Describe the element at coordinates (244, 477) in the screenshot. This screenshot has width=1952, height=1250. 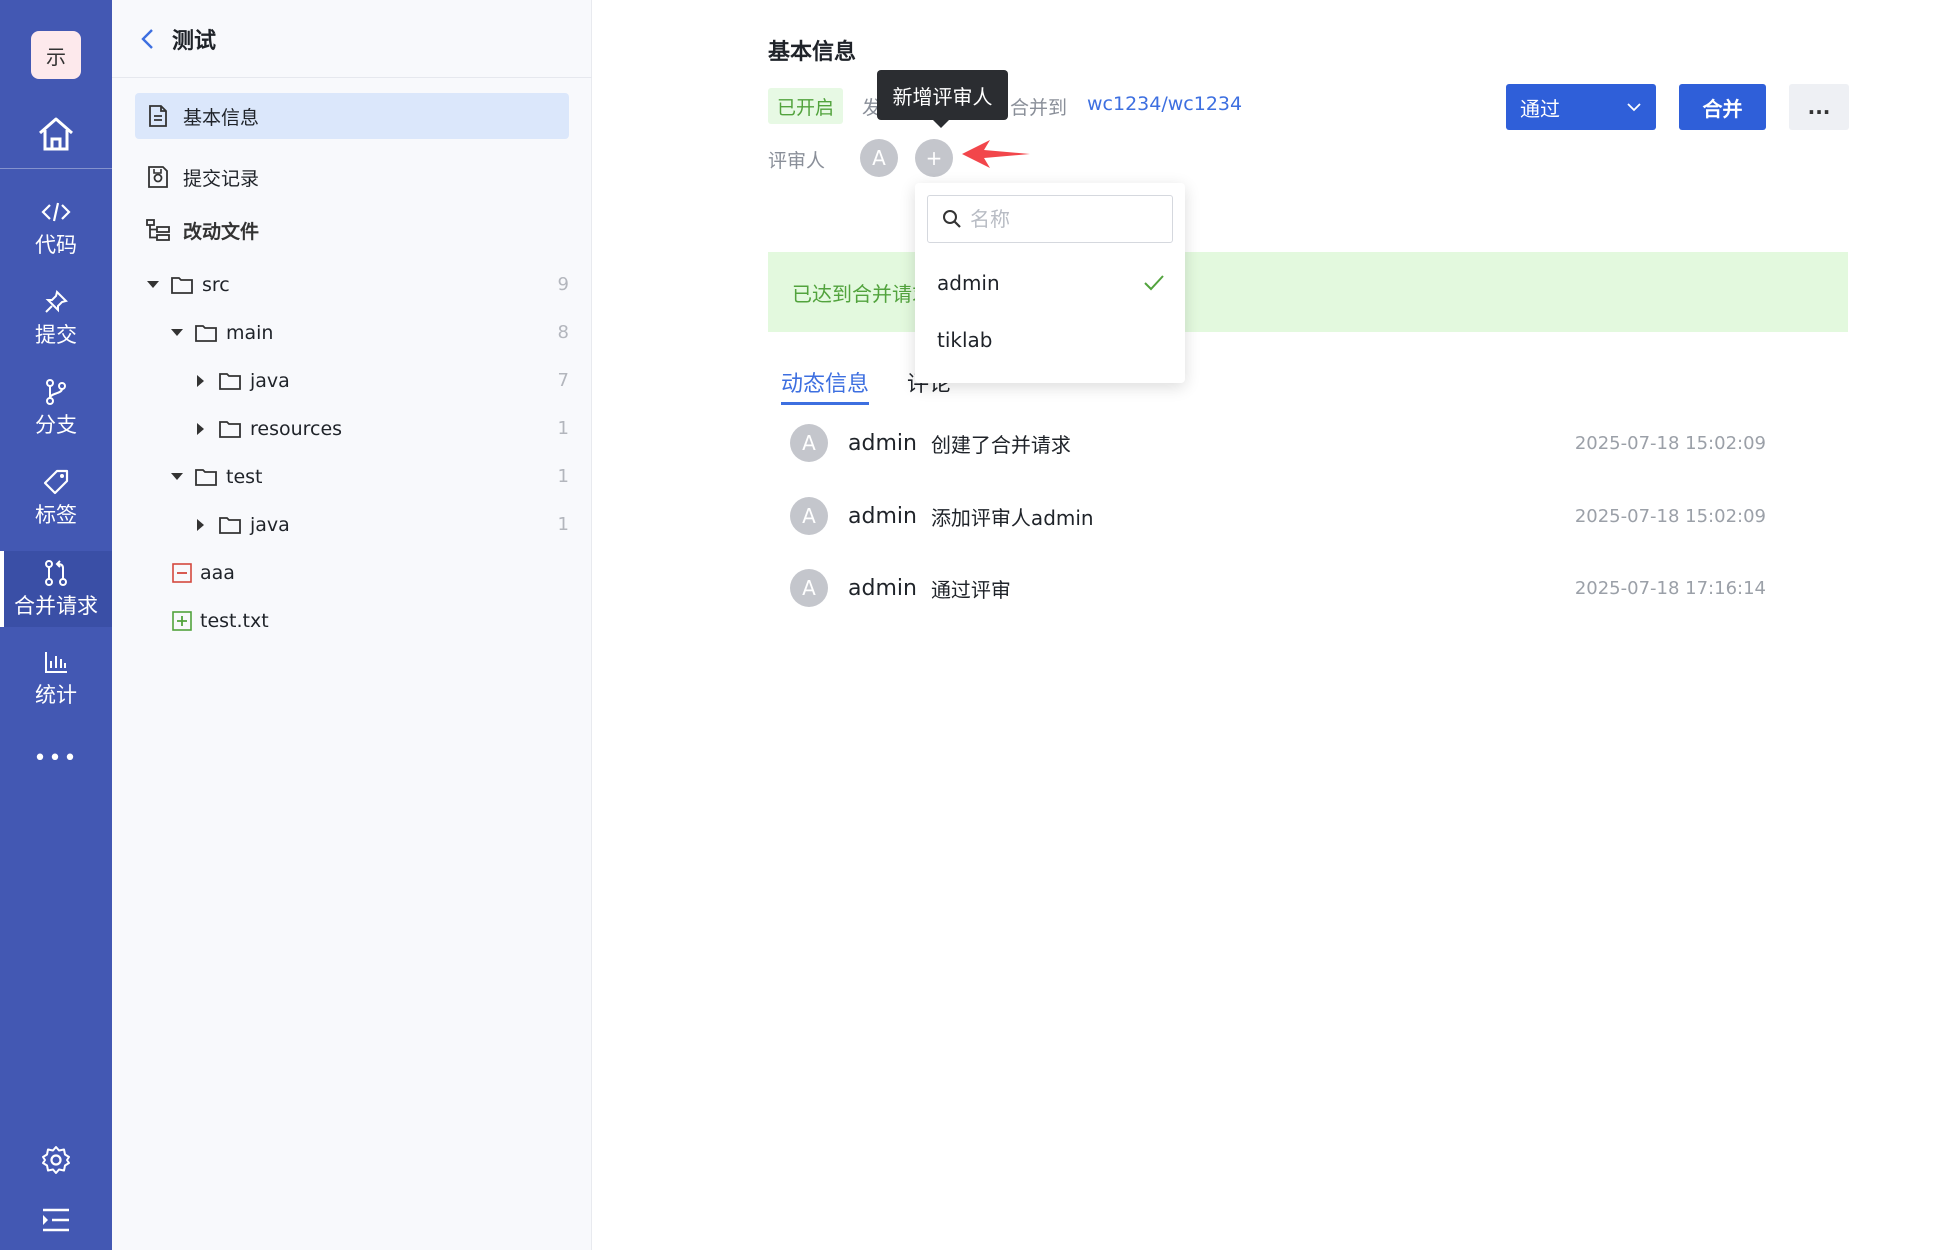
I see `tree-node-name: test` at that location.